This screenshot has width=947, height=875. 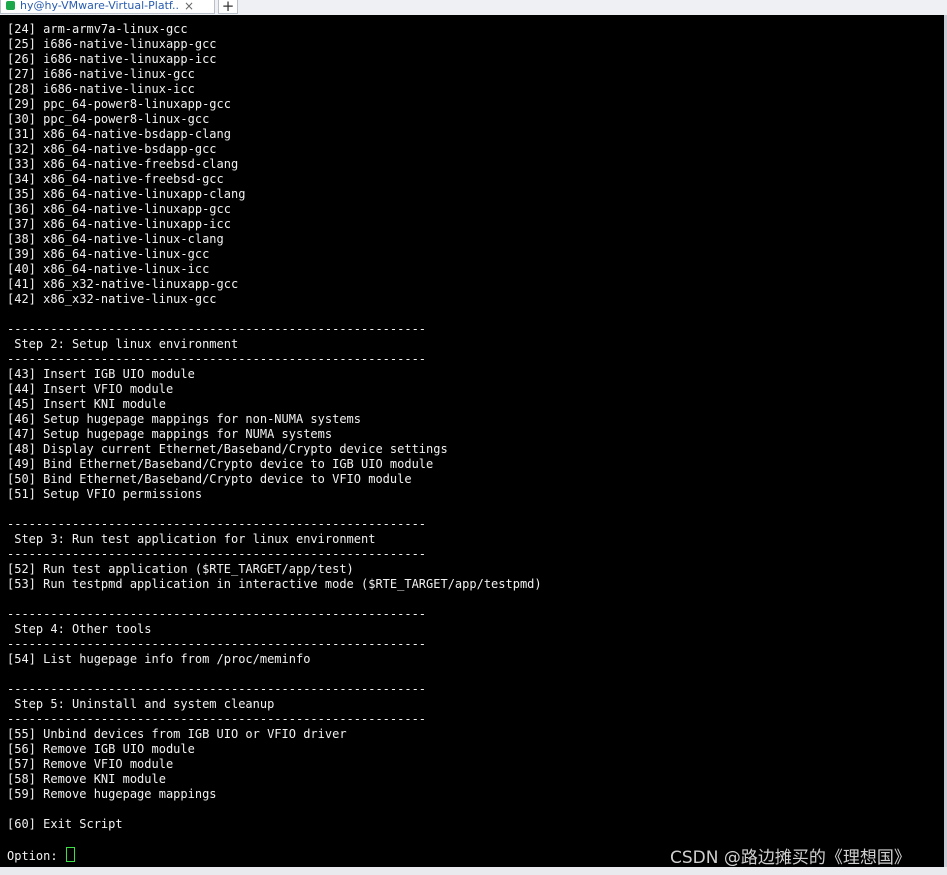 I want to click on menu-option: [60] Exit Script, so click(x=65, y=824).